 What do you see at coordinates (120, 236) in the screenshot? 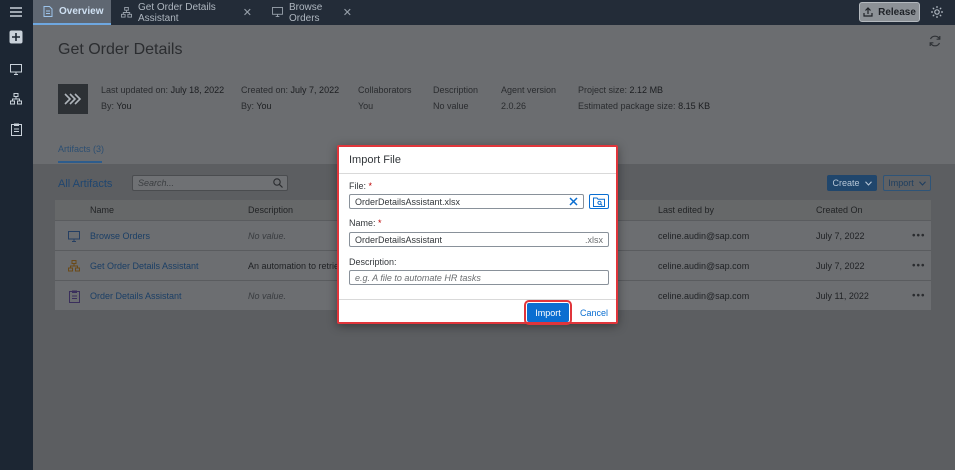
I see `artifact-name-link: Browse Orders` at bounding box center [120, 236].